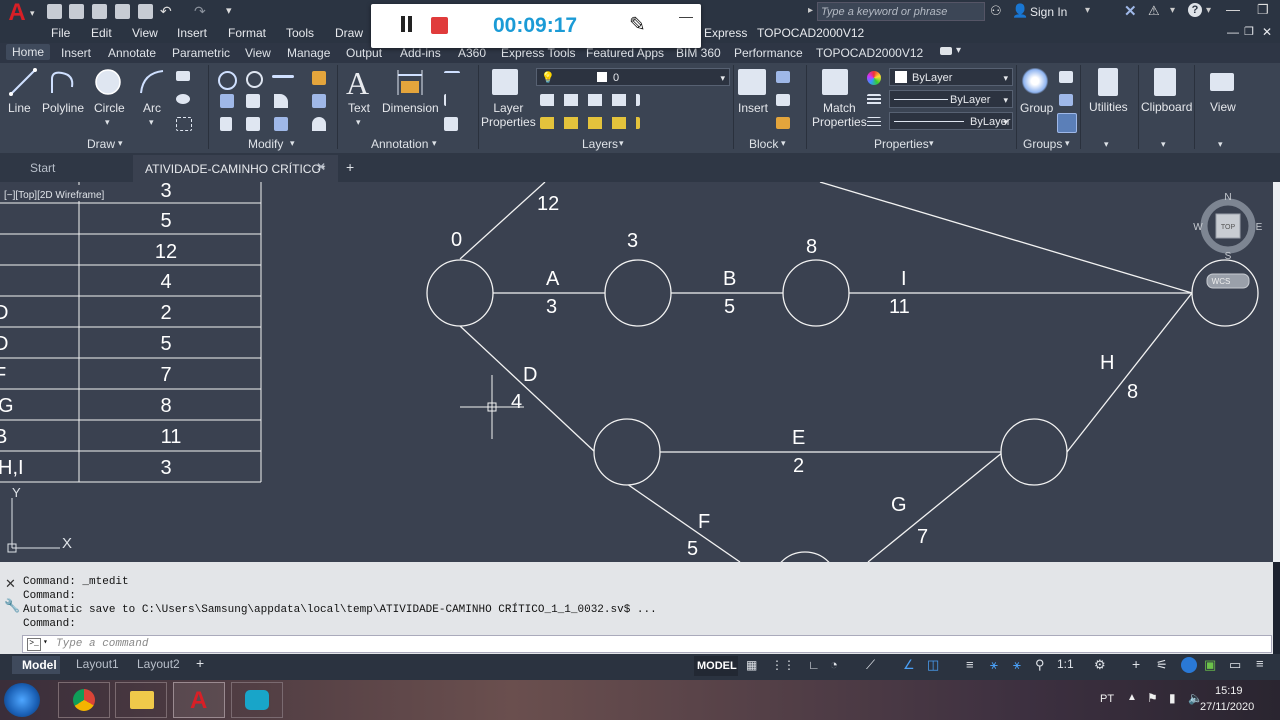 The image size is (1280, 720). Describe the element at coordinates (199, 700) in the screenshot. I see `taskbar-autocad: A` at that location.